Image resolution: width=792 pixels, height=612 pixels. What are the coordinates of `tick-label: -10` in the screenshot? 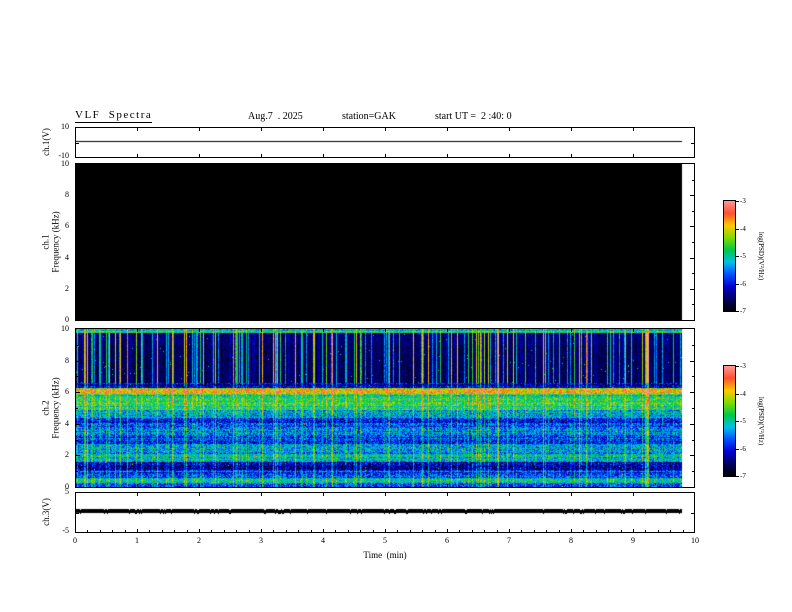 It's located at (63, 155).